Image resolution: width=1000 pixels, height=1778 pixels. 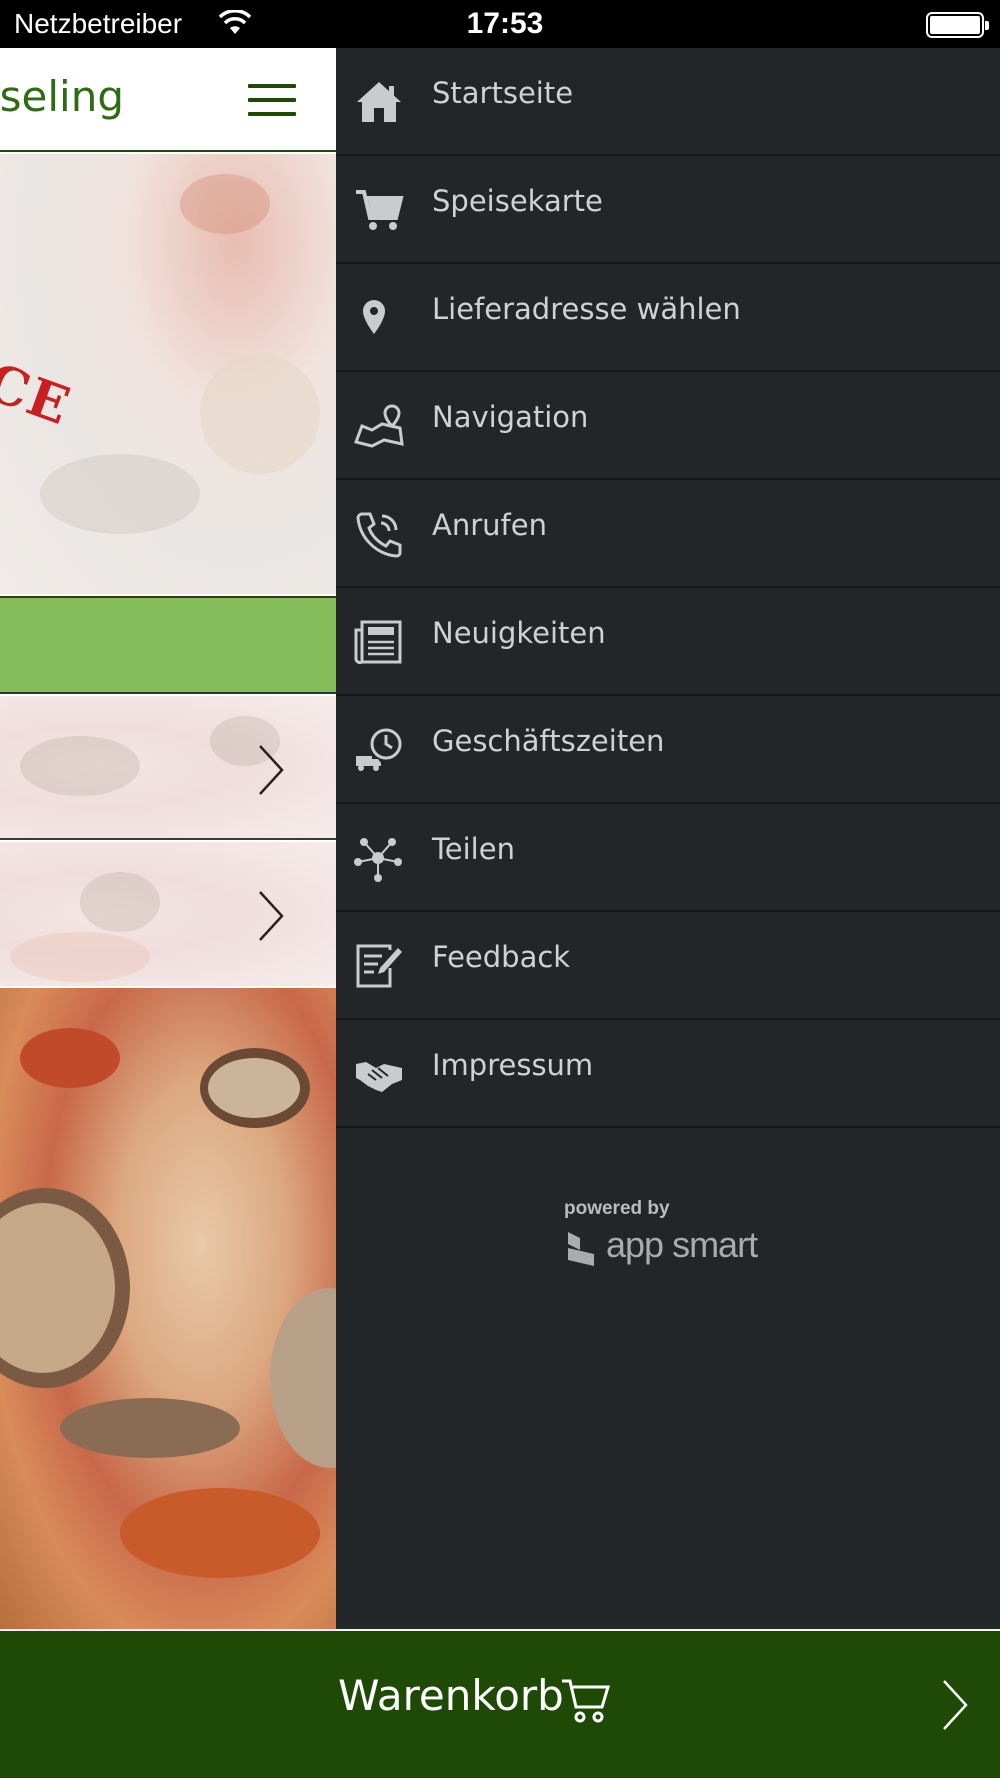 What do you see at coordinates (617, 1208) in the screenshot?
I see `powered-by-label: powered by` at bounding box center [617, 1208].